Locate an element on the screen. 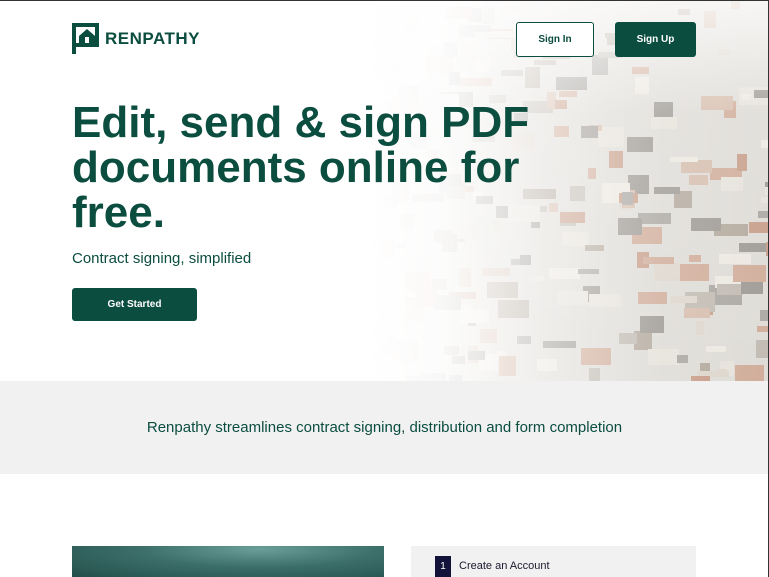  get-started-button: Get Started is located at coordinates (134, 304).